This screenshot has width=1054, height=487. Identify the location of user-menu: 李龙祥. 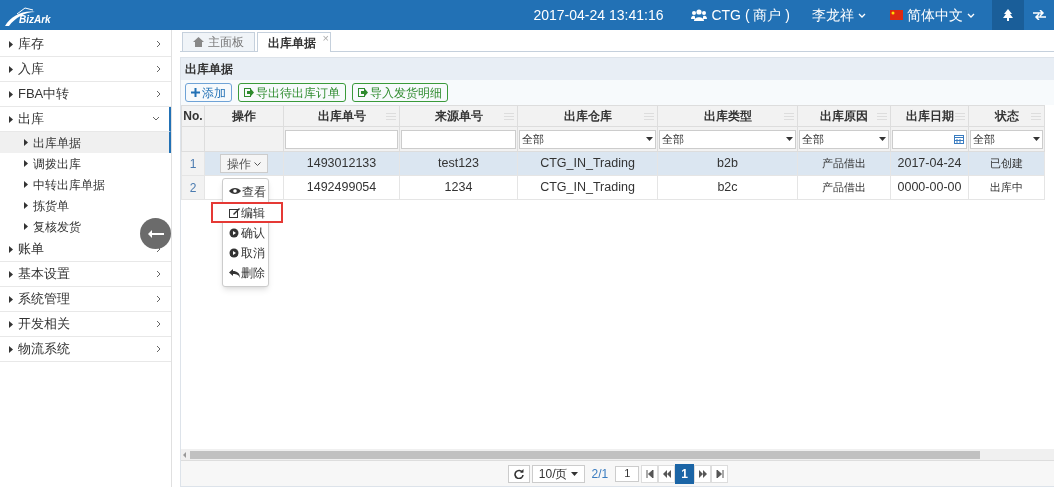
(839, 15).